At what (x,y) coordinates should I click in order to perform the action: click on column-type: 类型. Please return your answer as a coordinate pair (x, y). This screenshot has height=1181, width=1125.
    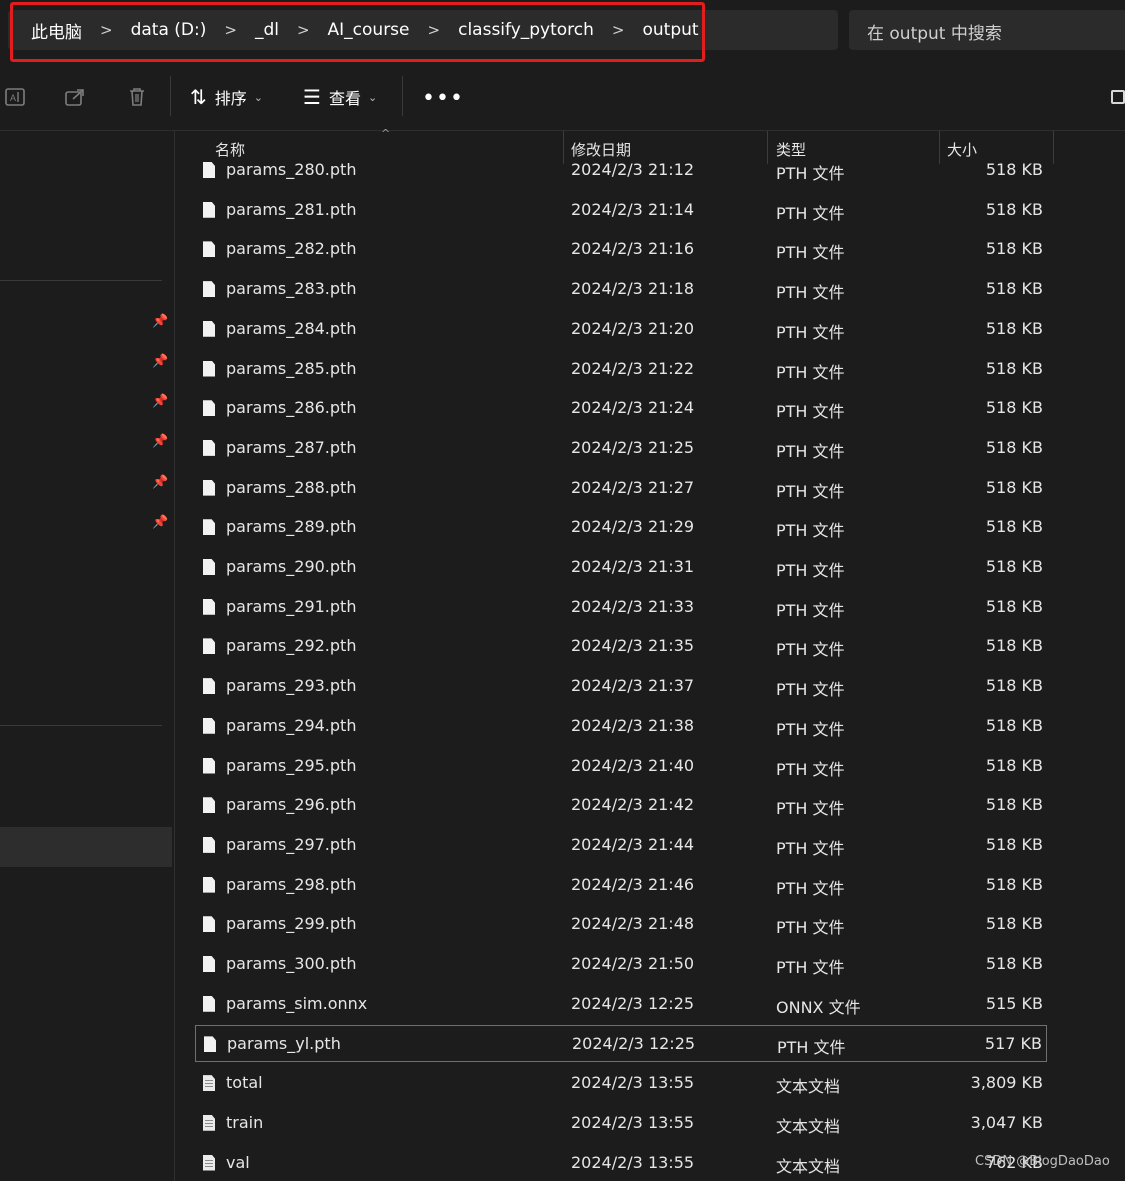
    Looking at the image, I should click on (791, 149).